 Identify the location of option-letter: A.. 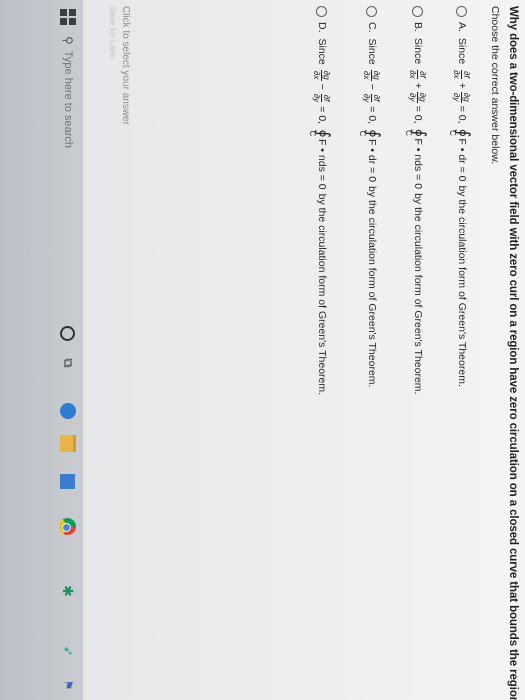
(462, 27).